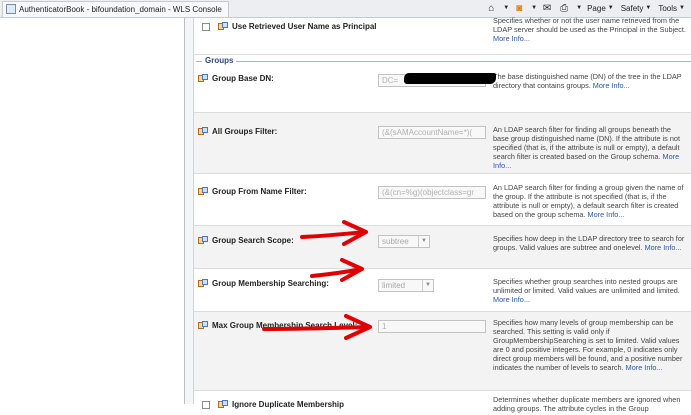 This screenshot has height=415, width=691. What do you see at coordinates (491, 8) in the screenshot?
I see `home-icon: ⌂` at bounding box center [491, 8].